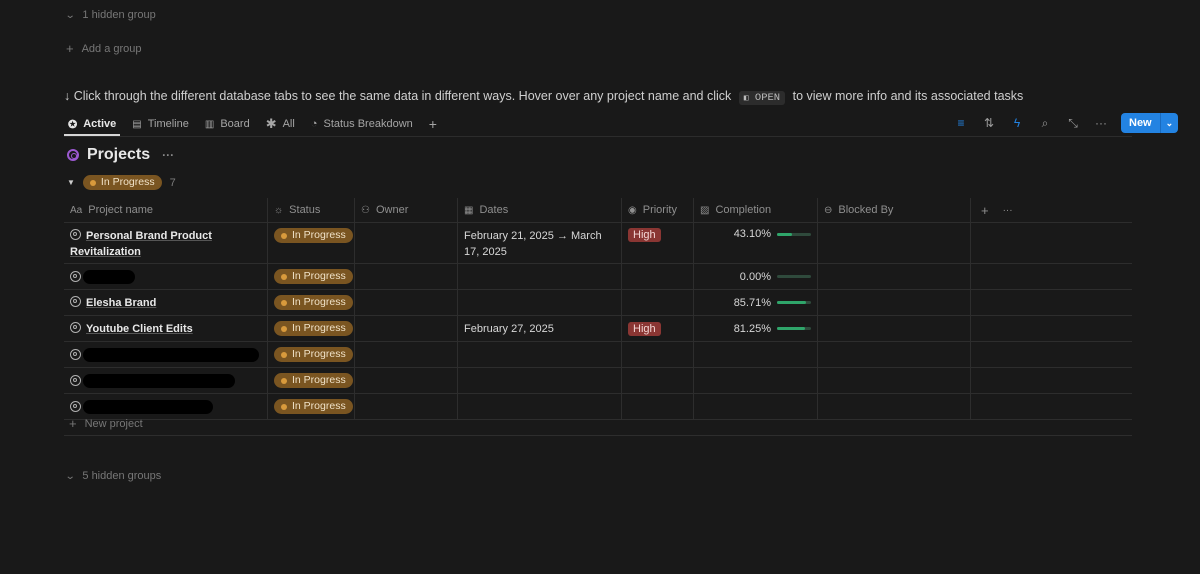 This screenshot has width=1200, height=574. Describe the element at coordinates (1045, 123) in the screenshot. I see `search-icon: ⌕` at that location.